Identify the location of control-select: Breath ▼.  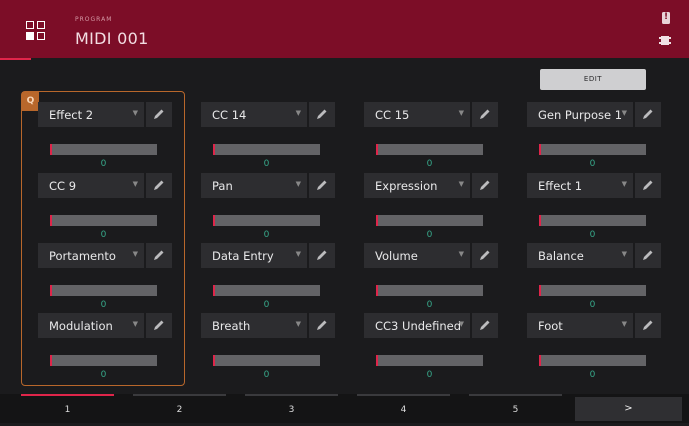
(254, 325).